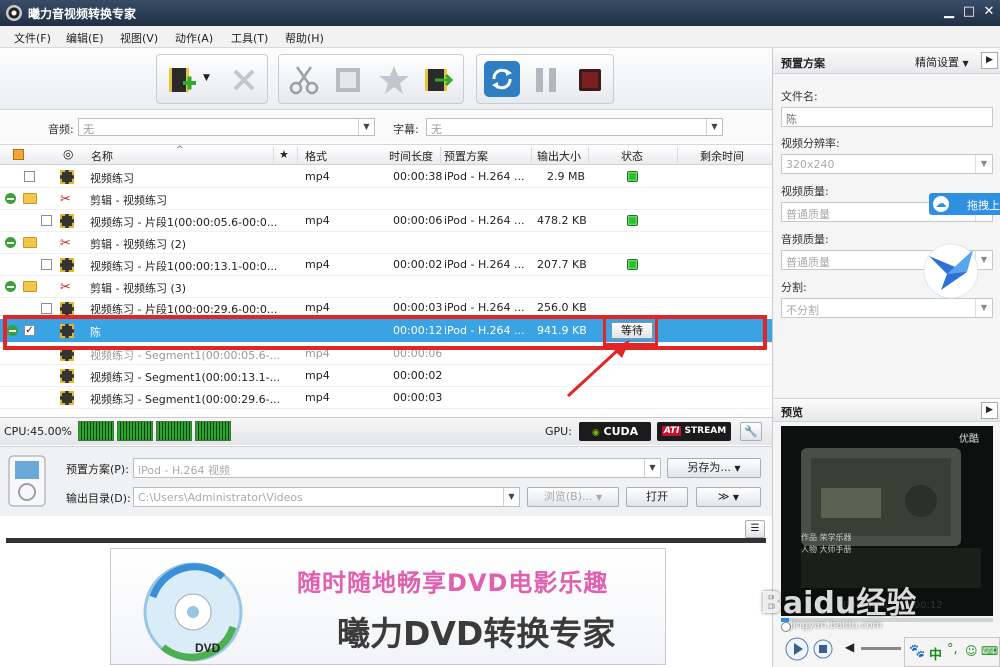  Describe the element at coordinates (316, 156) in the screenshot. I see `column-format: 格式` at that location.